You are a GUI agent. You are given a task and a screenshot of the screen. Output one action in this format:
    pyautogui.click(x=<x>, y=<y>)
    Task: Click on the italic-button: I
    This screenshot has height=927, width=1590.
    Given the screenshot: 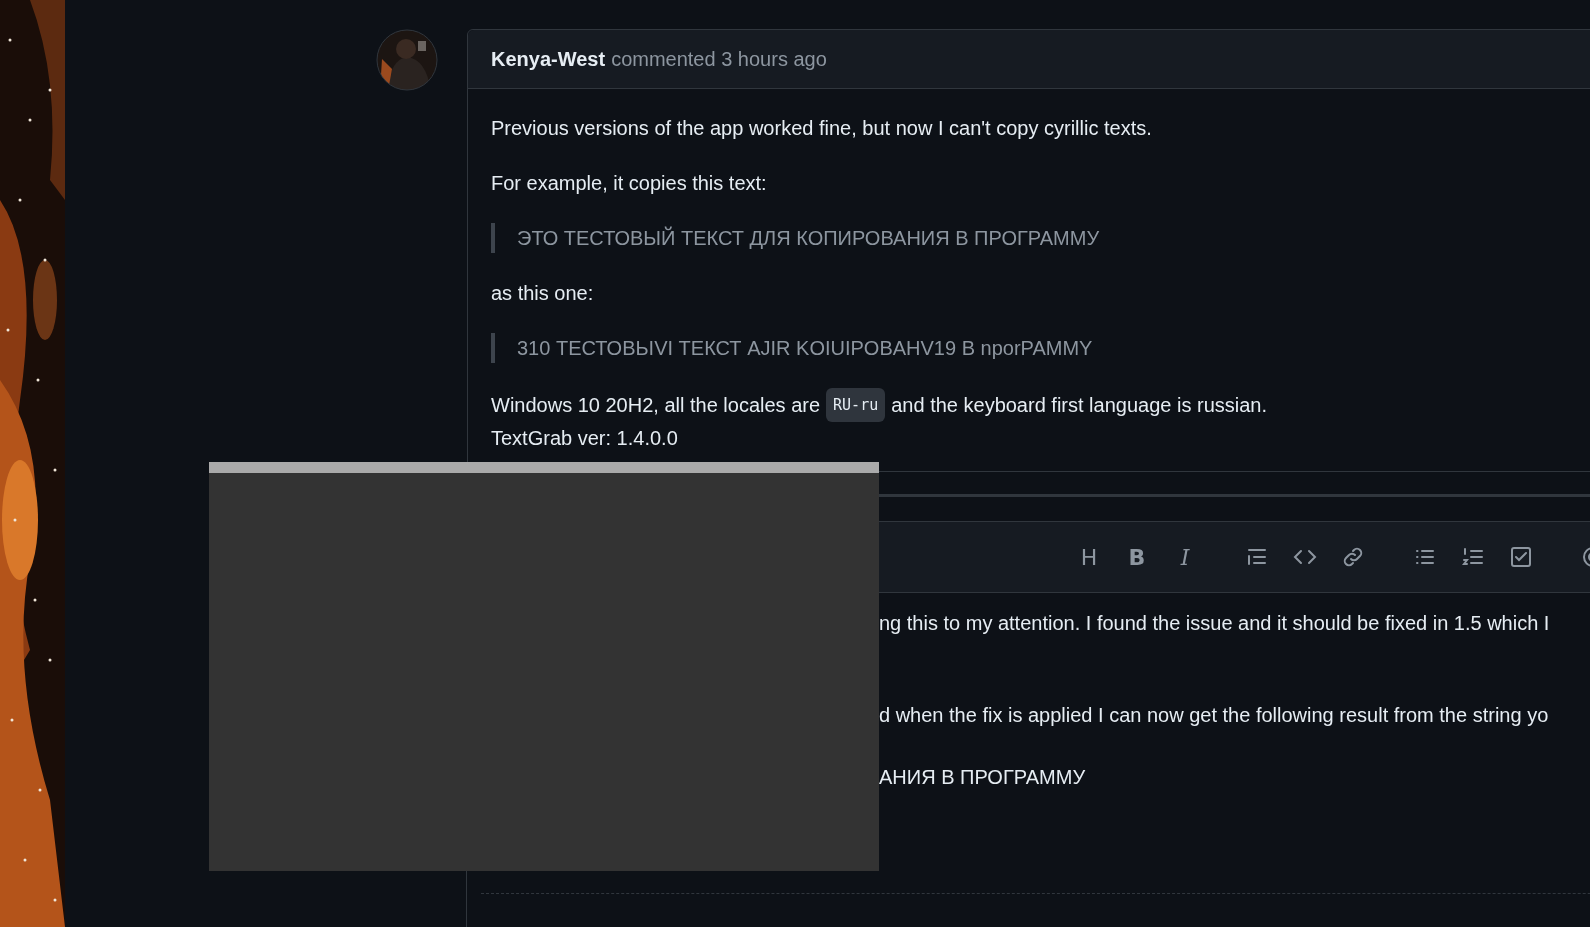 What is the action you would take?
    pyautogui.click(x=1185, y=557)
    